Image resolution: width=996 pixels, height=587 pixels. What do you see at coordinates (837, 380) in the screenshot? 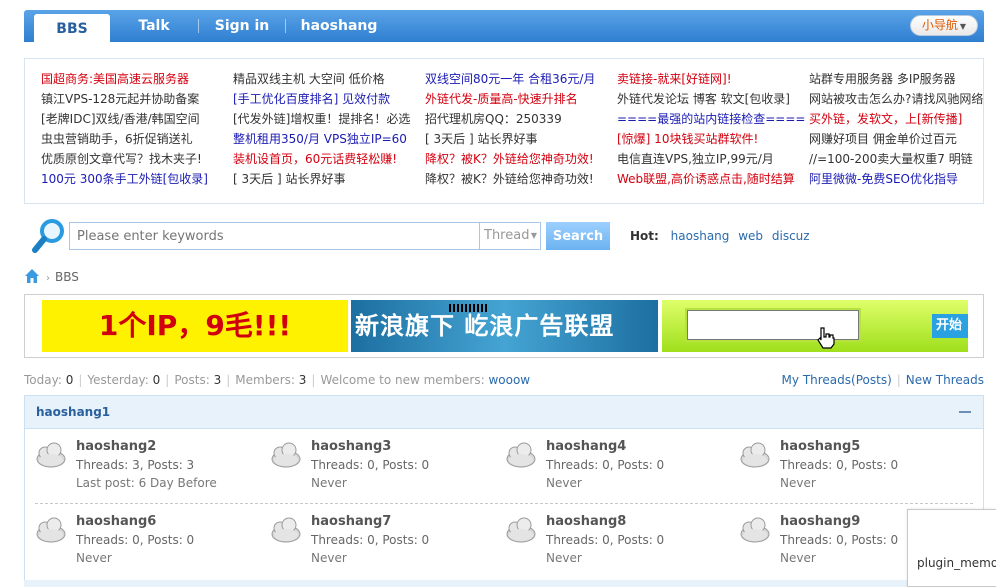
I see `my-threads-link: My Threads(Posts)` at bounding box center [837, 380].